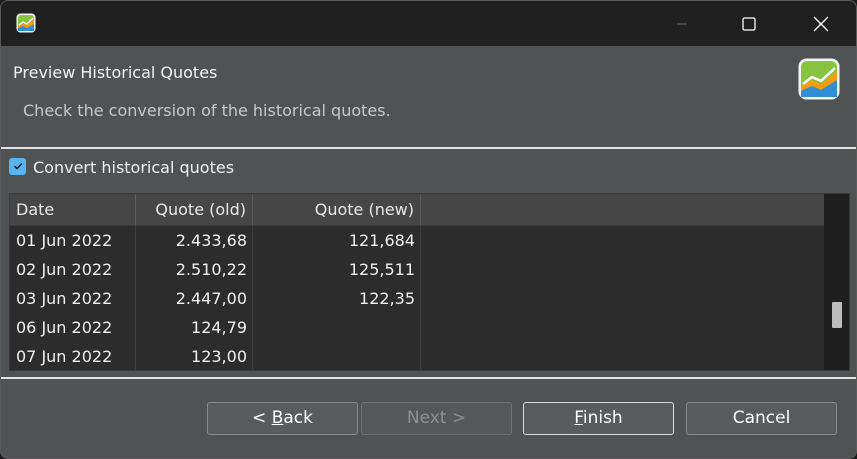  I want to click on header-separator, so click(428, 148).